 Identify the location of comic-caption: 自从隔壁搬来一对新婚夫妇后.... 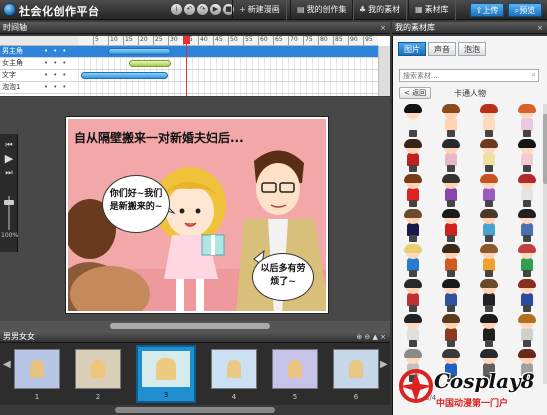
(159, 137).